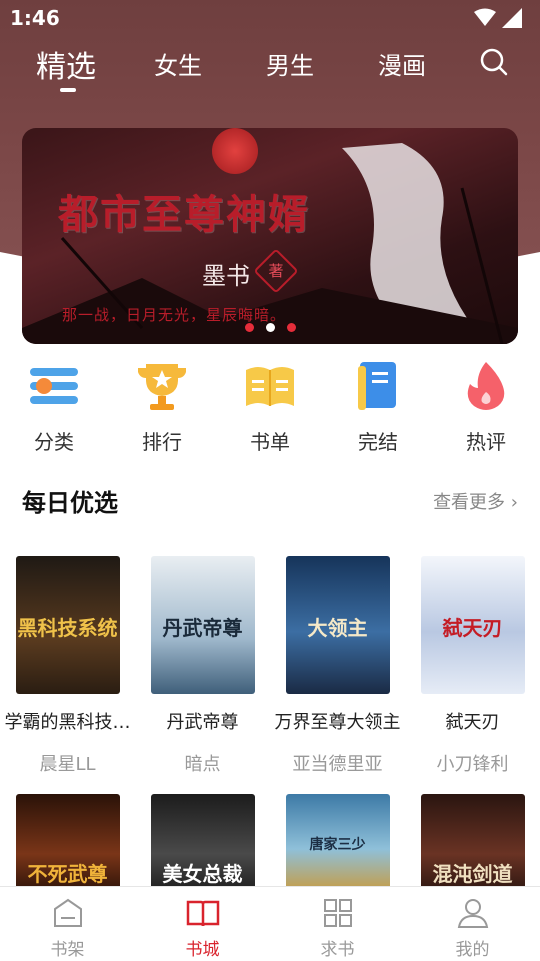 The width and height of the screenshot is (540, 961). What do you see at coordinates (202, 722) in the screenshot?
I see `book-title: 丹武帝尊` at bounding box center [202, 722].